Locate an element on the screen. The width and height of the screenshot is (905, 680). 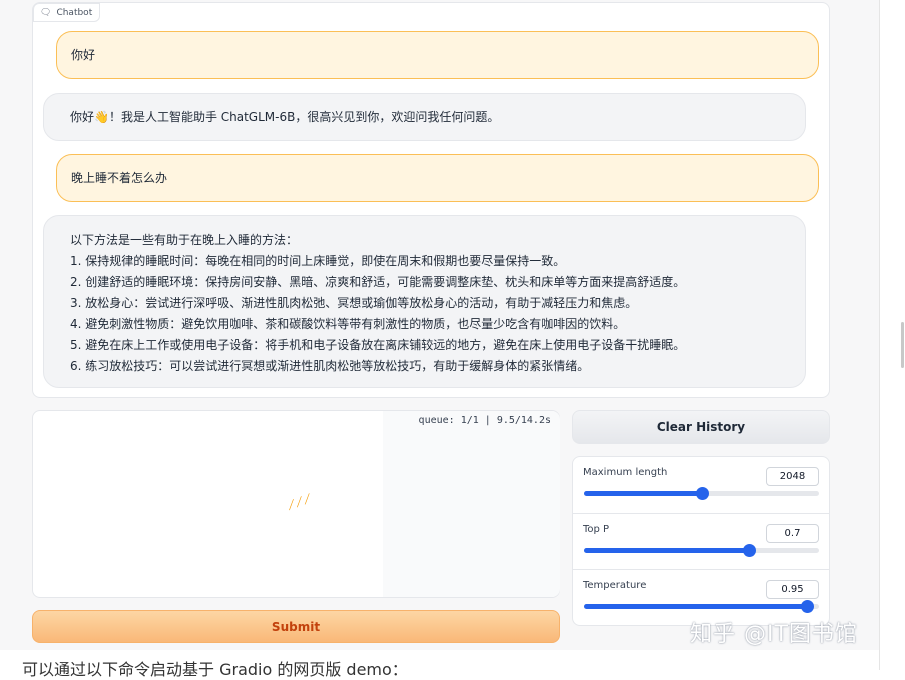
page-scrollbar is located at coordinates (902, 345).